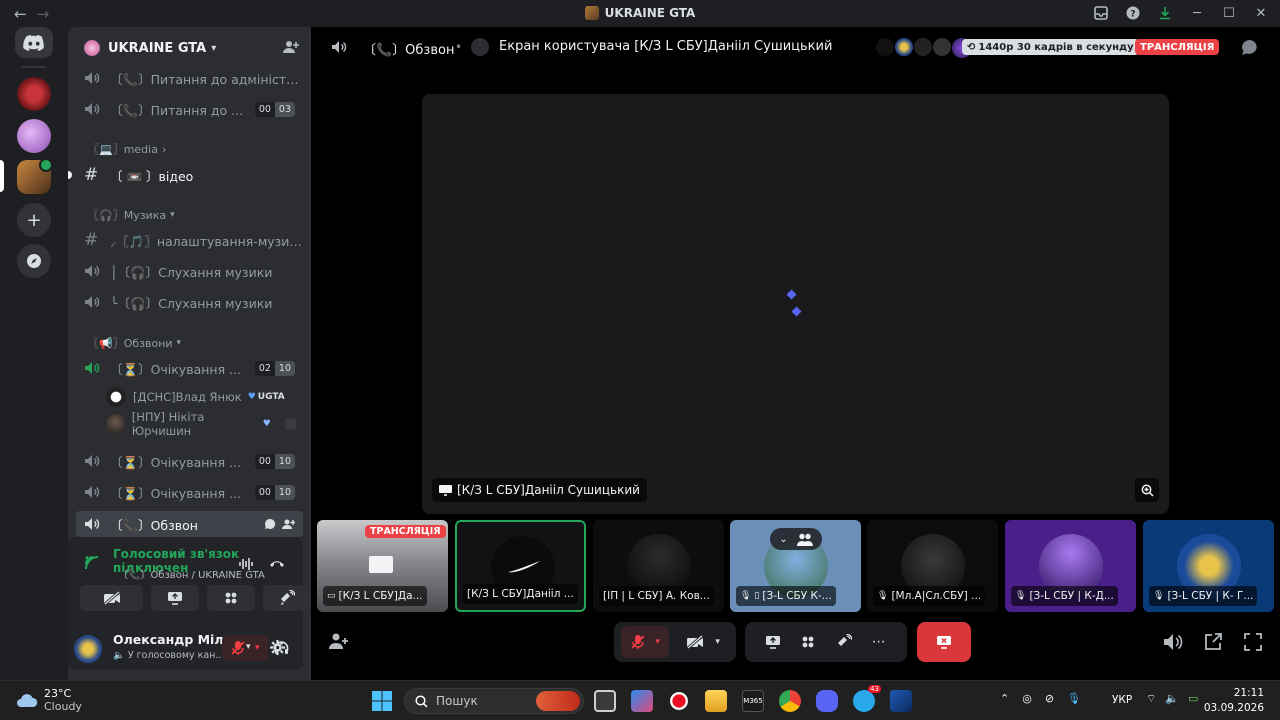 This screenshot has width=1280, height=720. Describe the element at coordinates (679, 701) in the screenshot. I see `record-app-icon` at that location.